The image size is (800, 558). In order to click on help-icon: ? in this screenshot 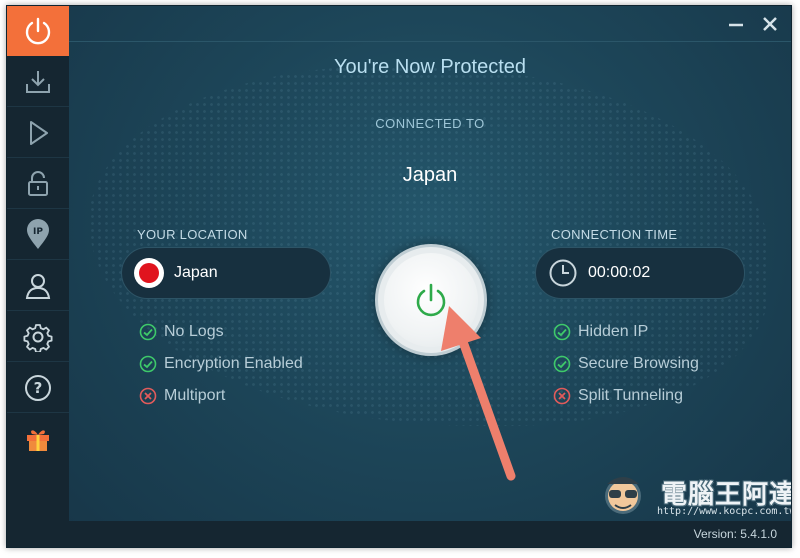, I will do `click(38, 387)`.